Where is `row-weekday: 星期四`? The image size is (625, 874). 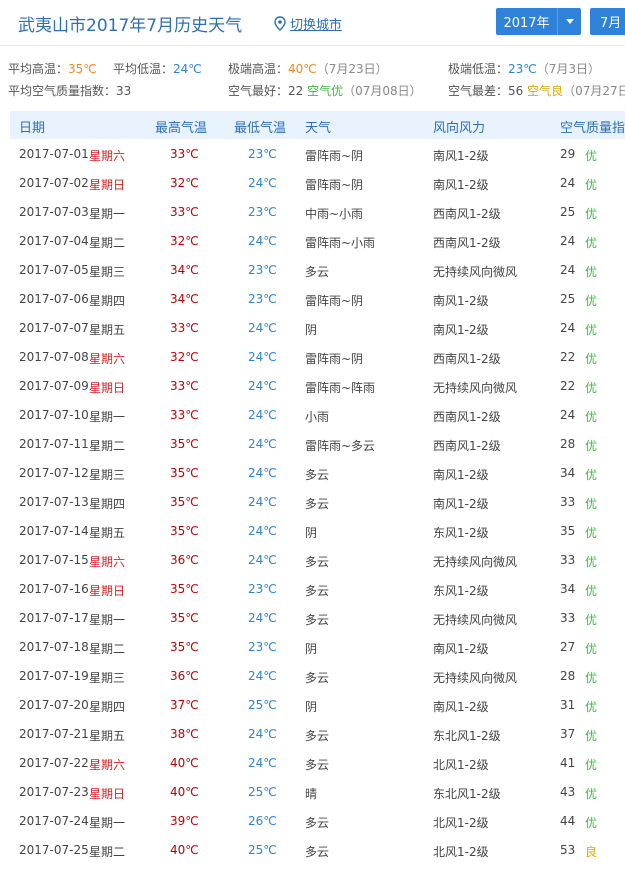 row-weekday: 星期四 is located at coordinates (107, 301).